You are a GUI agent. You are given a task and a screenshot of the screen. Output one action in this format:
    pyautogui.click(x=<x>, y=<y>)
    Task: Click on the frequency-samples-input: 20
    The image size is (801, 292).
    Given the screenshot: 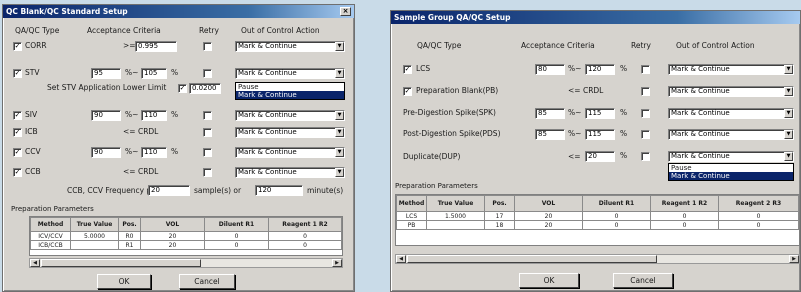 What is the action you would take?
    pyautogui.click(x=169, y=190)
    